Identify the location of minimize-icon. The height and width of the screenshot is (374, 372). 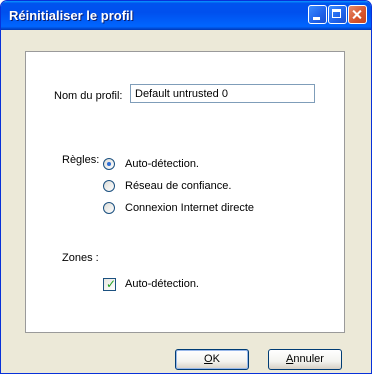
(316, 18).